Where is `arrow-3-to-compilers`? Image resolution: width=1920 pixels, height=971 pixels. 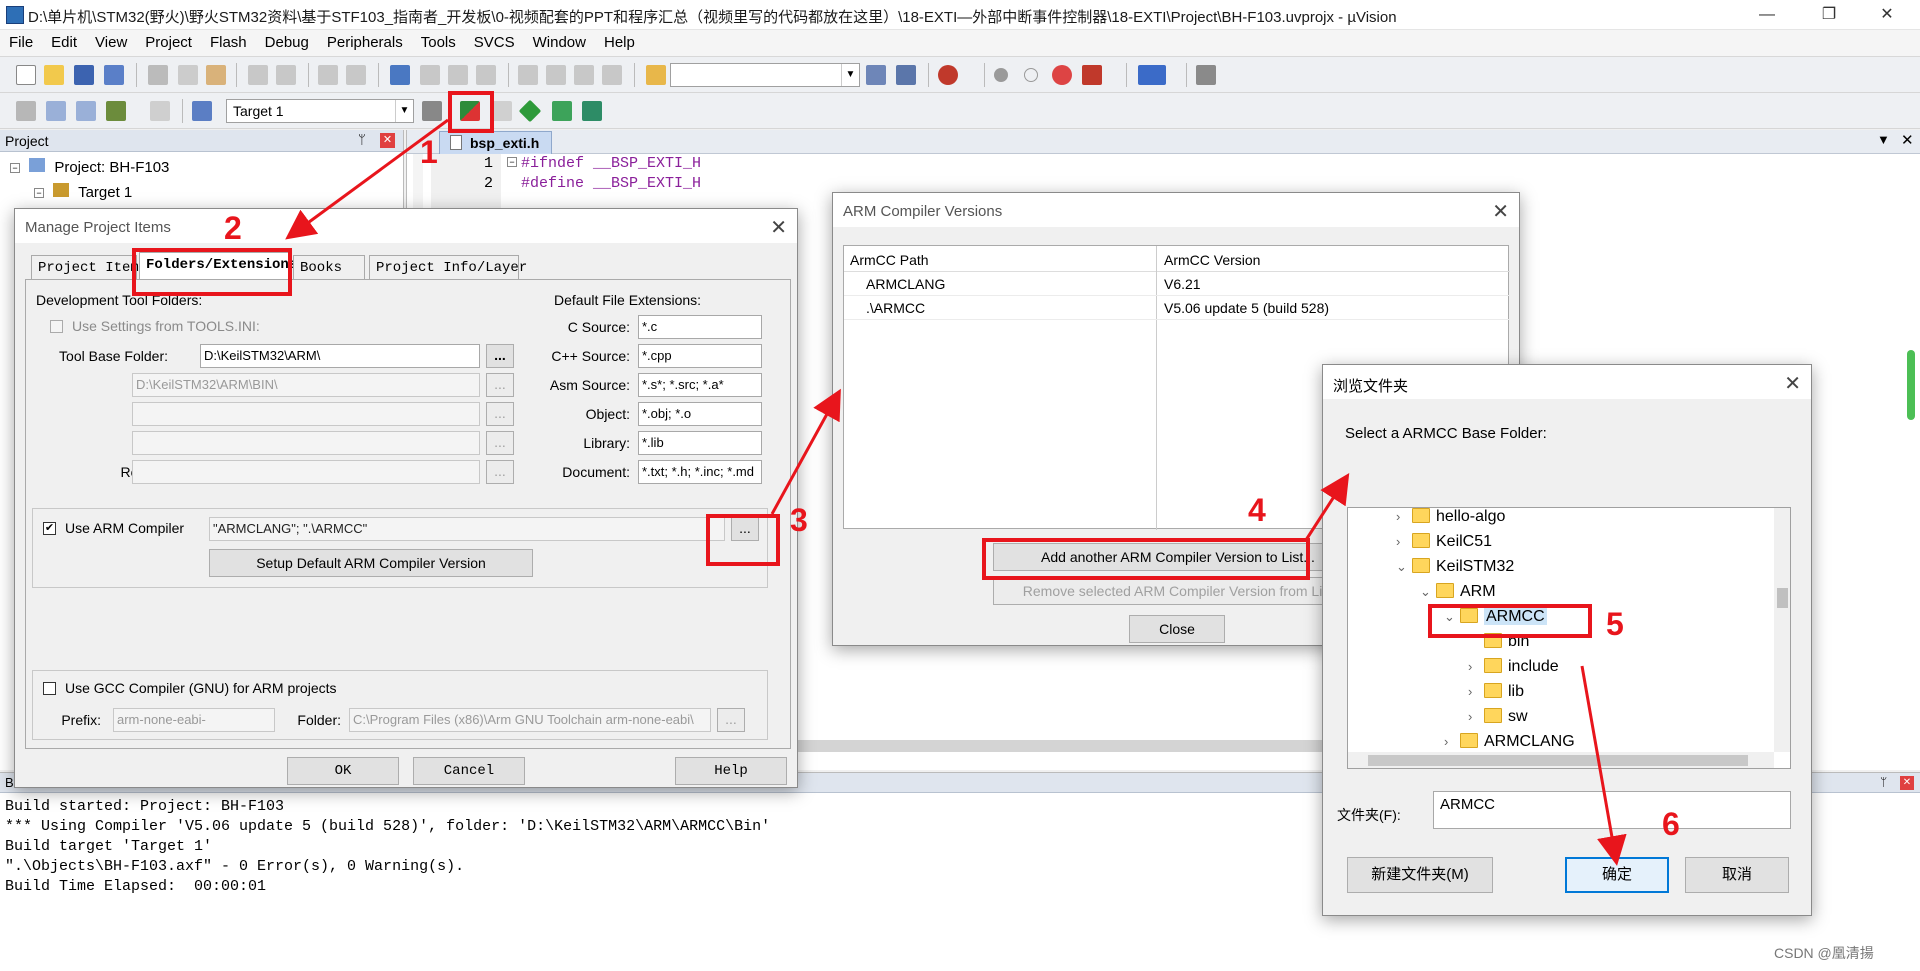
arrow-3-to-compilers is located at coordinates (805, 451).